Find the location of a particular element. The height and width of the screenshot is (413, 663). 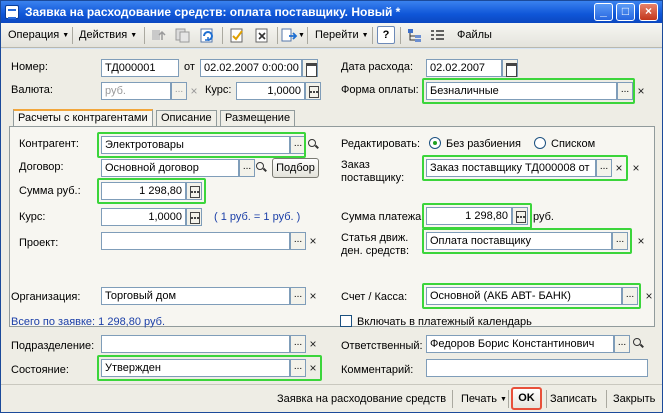

division-clear-icon: × is located at coordinates (313, 344).